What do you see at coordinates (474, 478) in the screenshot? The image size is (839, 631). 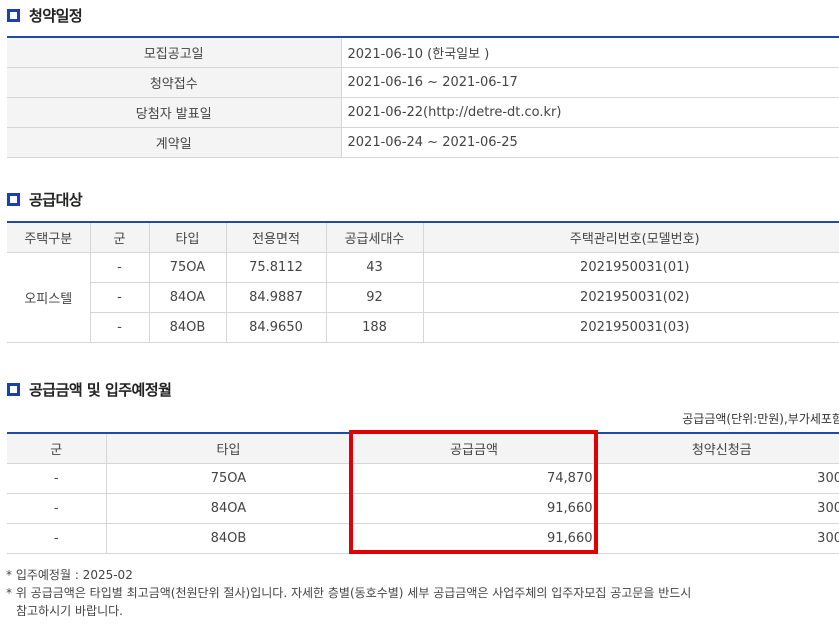 I see `price-cell: 74,870` at bounding box center [474, 478].